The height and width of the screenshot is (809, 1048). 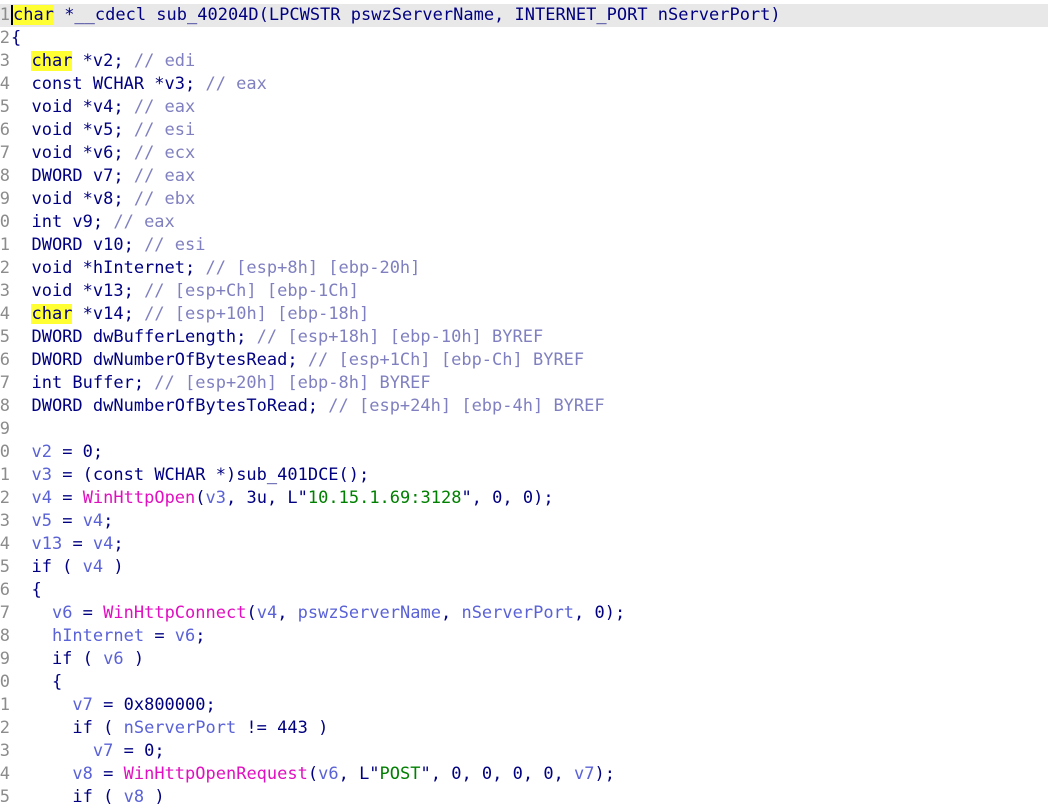 I want to click on code-text: char *v2; // edi, so click(x=103, y=61).